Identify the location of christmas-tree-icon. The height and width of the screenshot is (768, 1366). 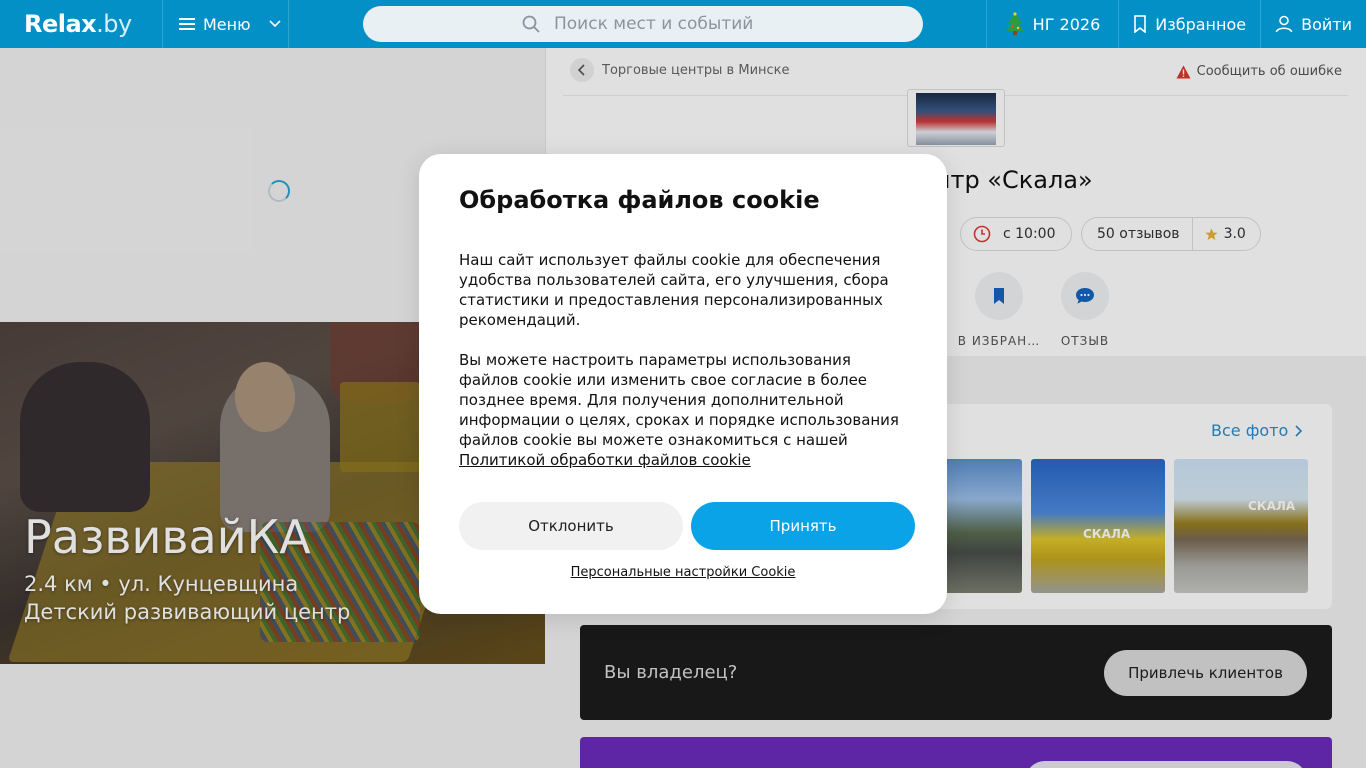
(1014, 23).